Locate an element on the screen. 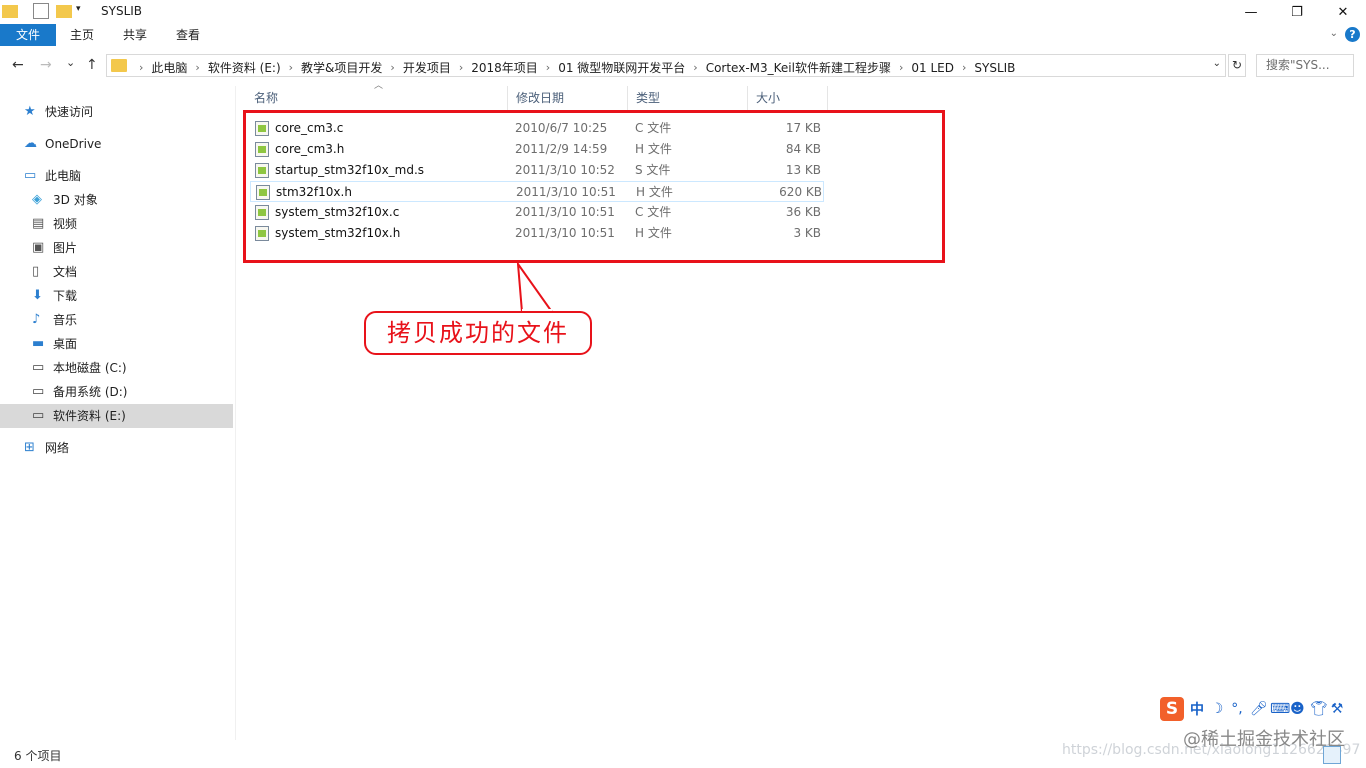 The width and height of the screenshot is (1366, 768). annotation-highlight-box is located at coordinates (594, 186).